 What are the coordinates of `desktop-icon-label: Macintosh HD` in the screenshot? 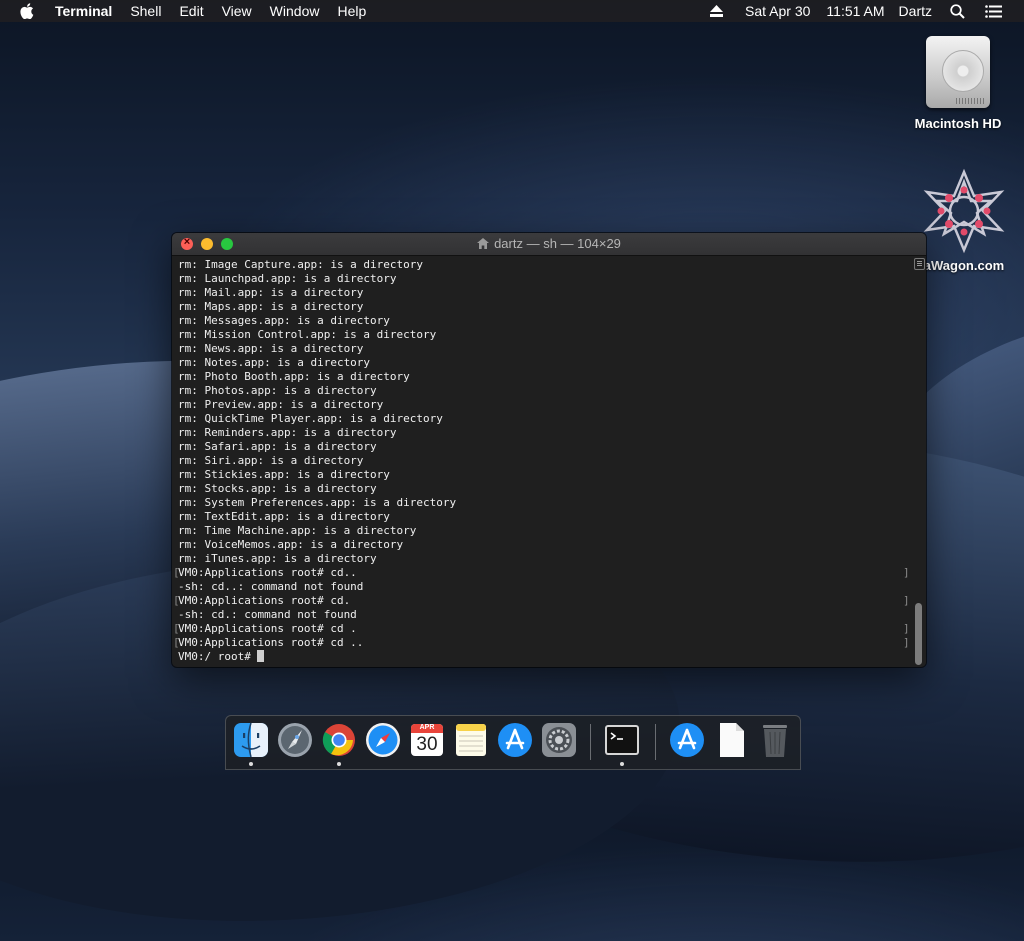 It's located at (958, 123).